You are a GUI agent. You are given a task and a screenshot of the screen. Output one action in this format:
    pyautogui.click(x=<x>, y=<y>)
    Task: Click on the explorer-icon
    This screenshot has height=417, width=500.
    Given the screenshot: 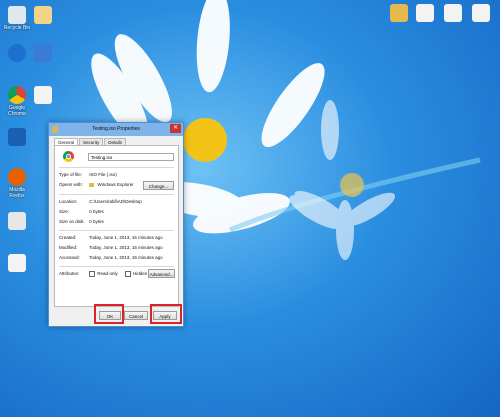 What is the action you would take?
    pyautogui.click(x=92, y=184)
    